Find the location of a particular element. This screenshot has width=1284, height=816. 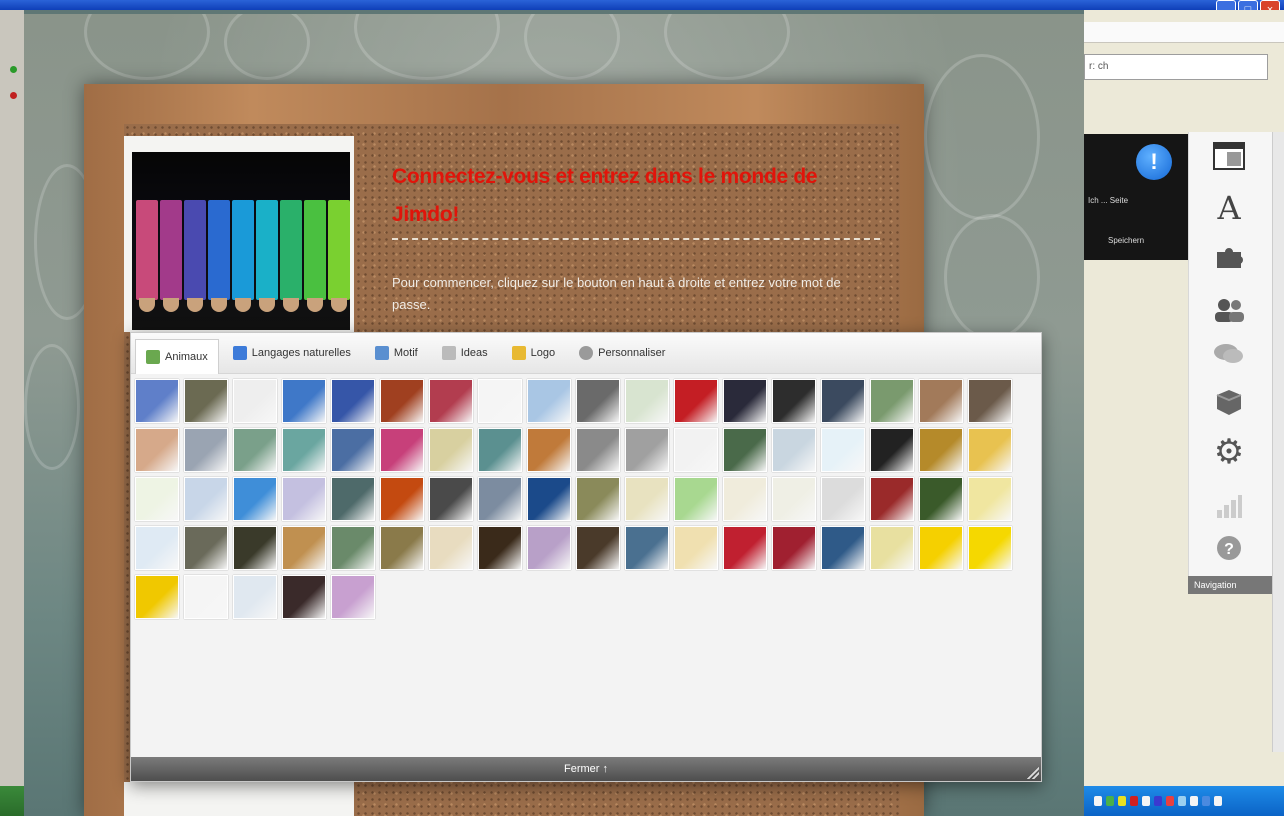

tab-langages: Langages naturelles is located at coordinates (292, 353).